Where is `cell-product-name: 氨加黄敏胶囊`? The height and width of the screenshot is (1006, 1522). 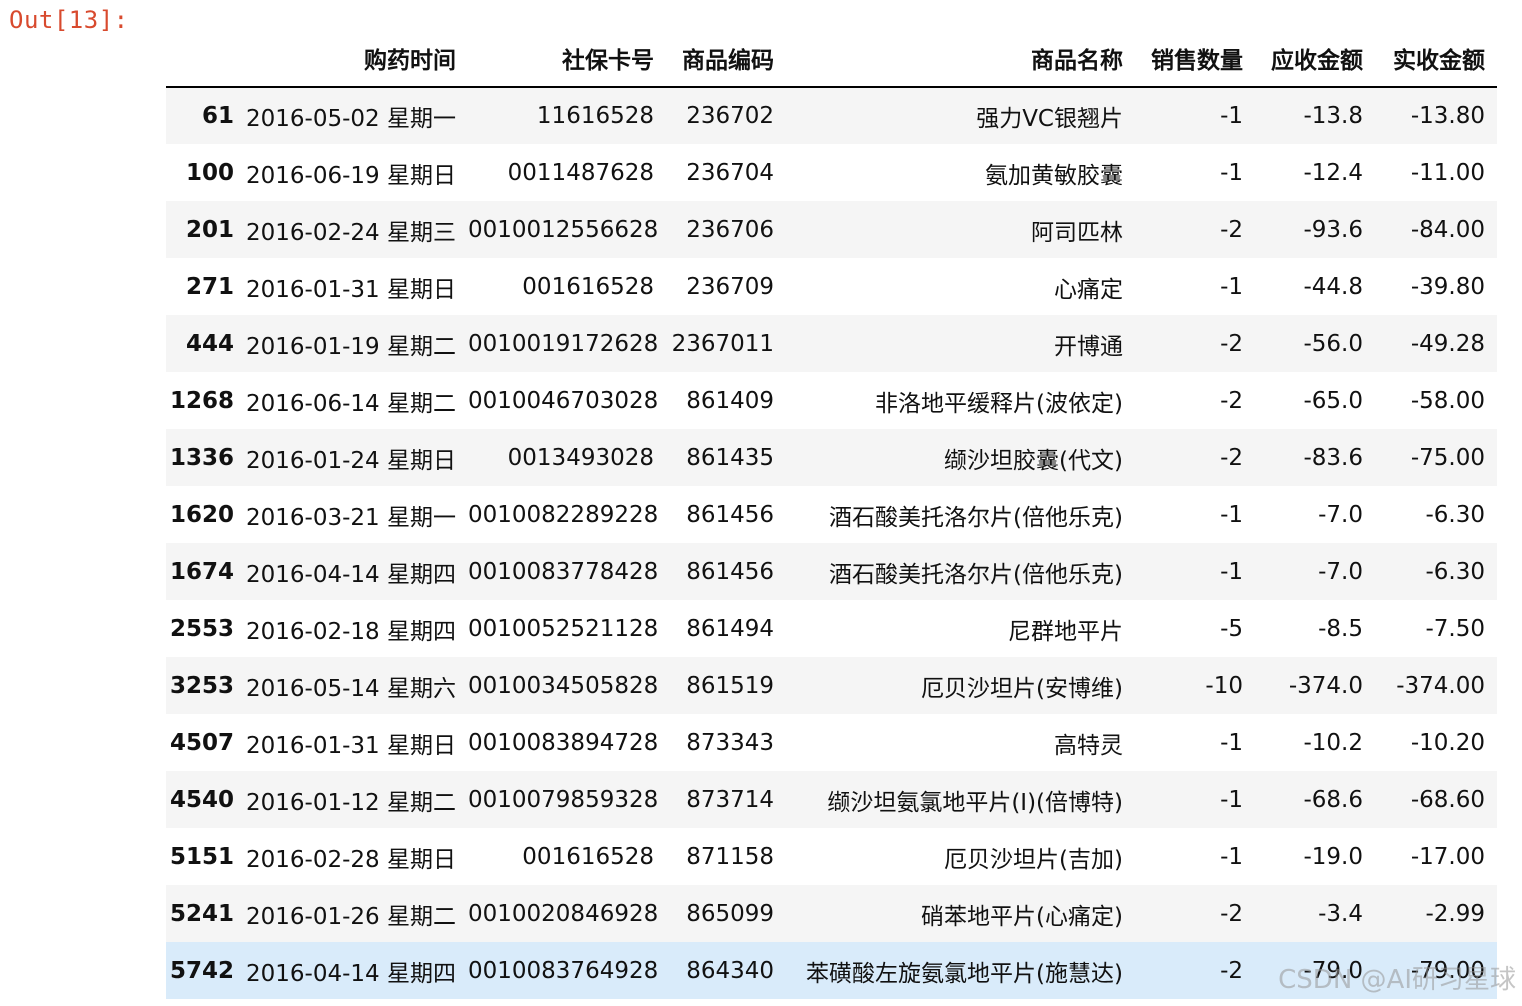 cell-product-name: 氨加黄敏胶囊 is located at coordinates (1054, 175).